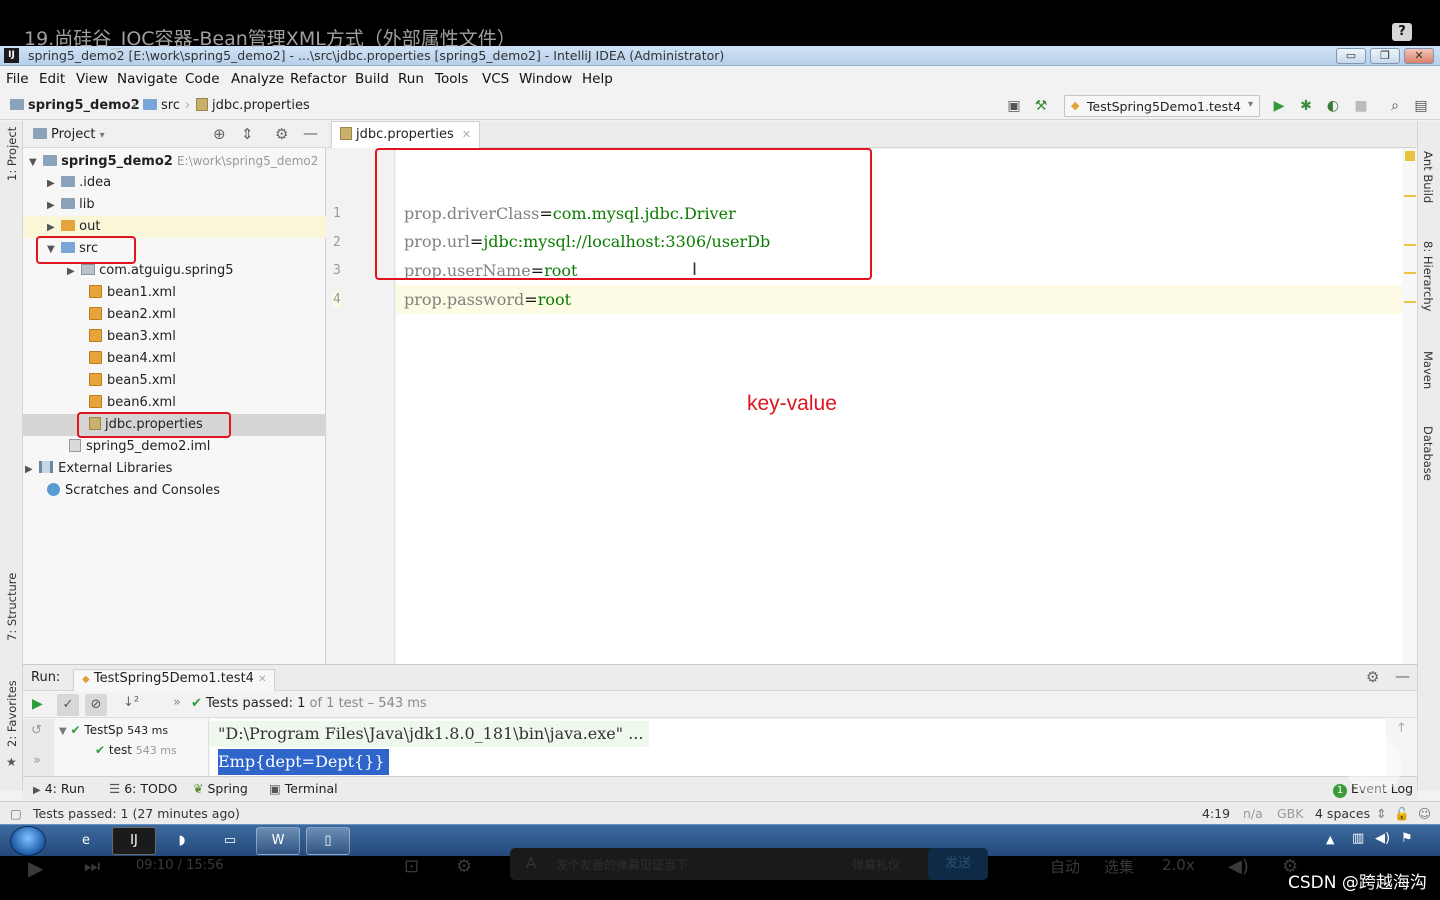  I want to click on menu-build: Build, so click(372, 79).